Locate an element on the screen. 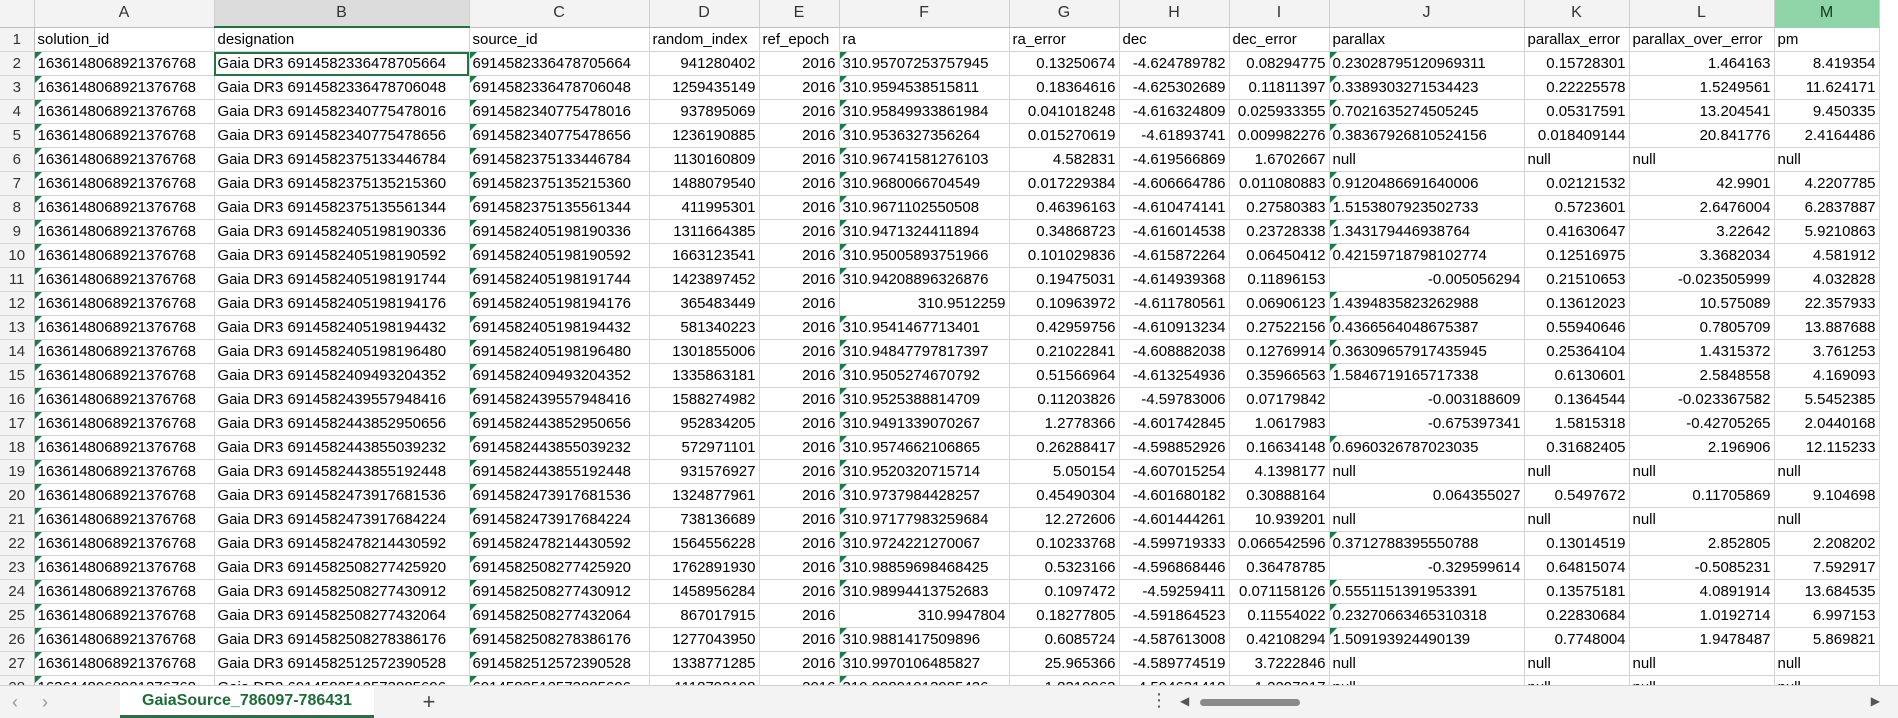 The height and width of the screenshot is (718, 1898). chevron-right-icon: › is located at coordinates (45, 702).